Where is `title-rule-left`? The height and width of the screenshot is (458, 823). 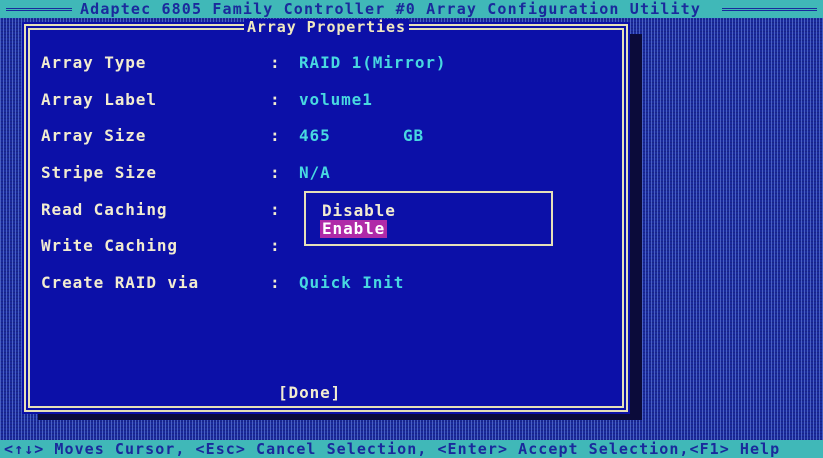 title-rule-left is located at coordinates (39, 9).